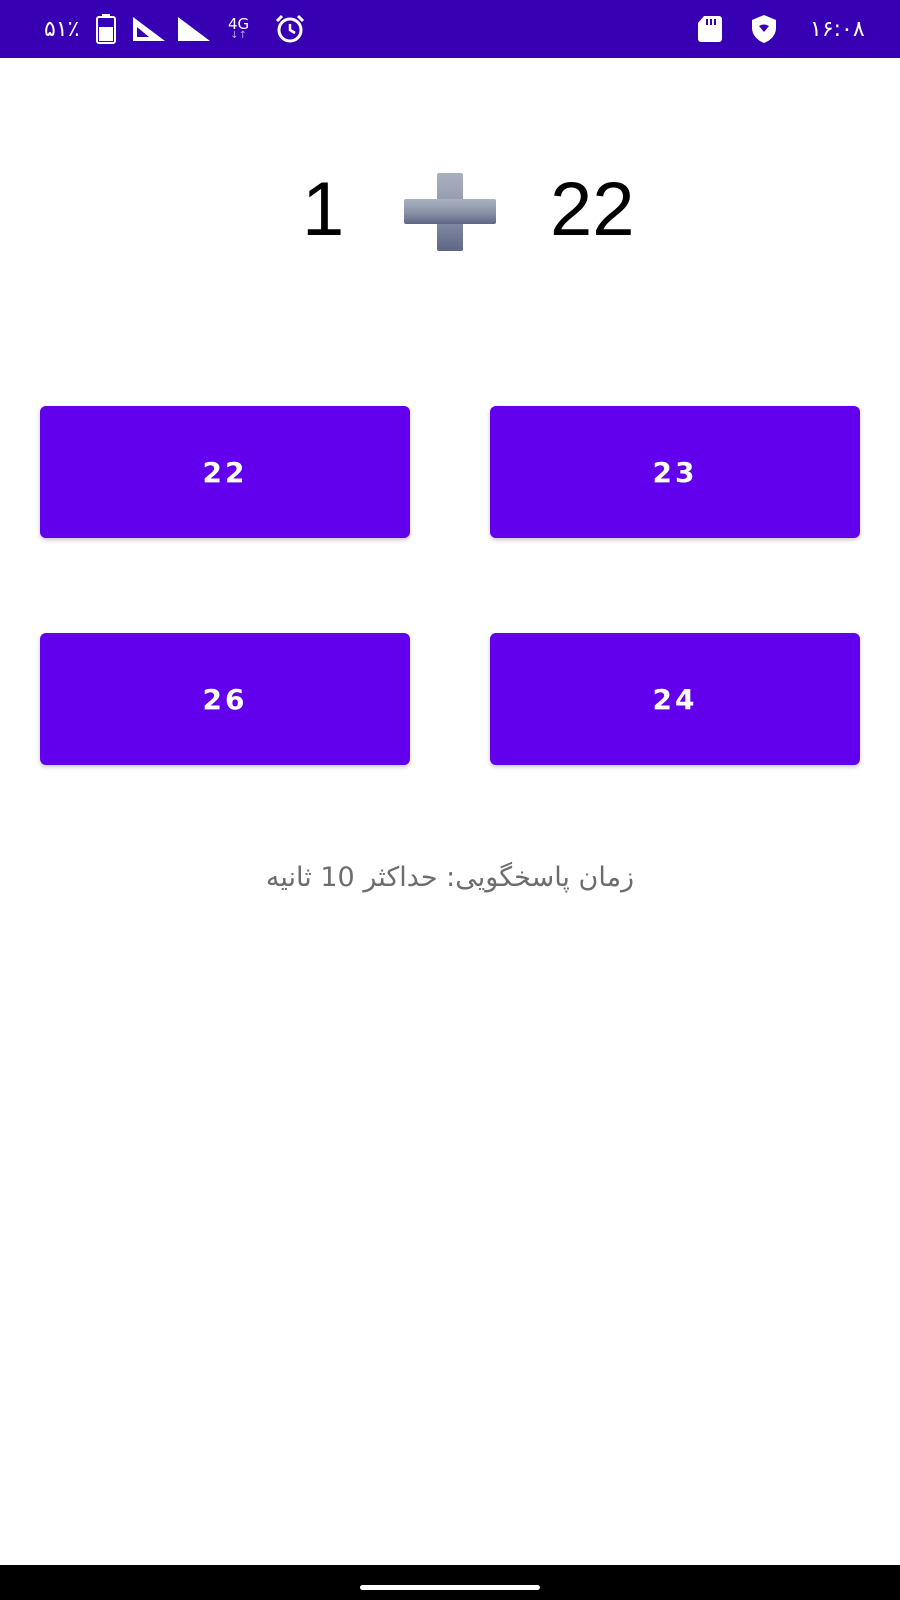  Describe the element at coordinates (450, 877) in the screenshot. I see `time-limit-hint: زمان پاسخگویی: حداکثر 10 ثانیه` at that location.